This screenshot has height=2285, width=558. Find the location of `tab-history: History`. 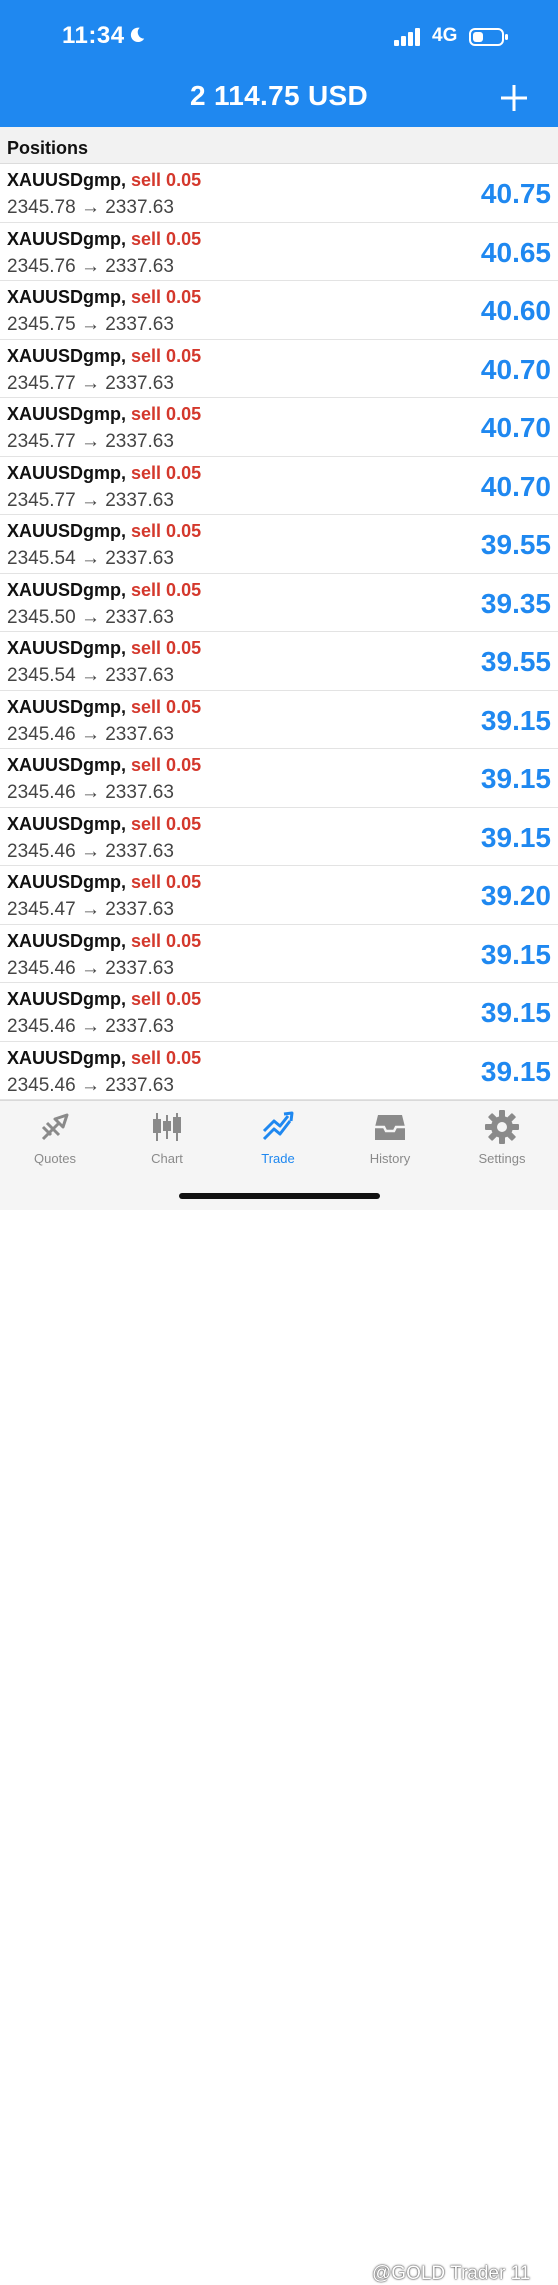

tab-history: History is located at coordinates (390, 1140).